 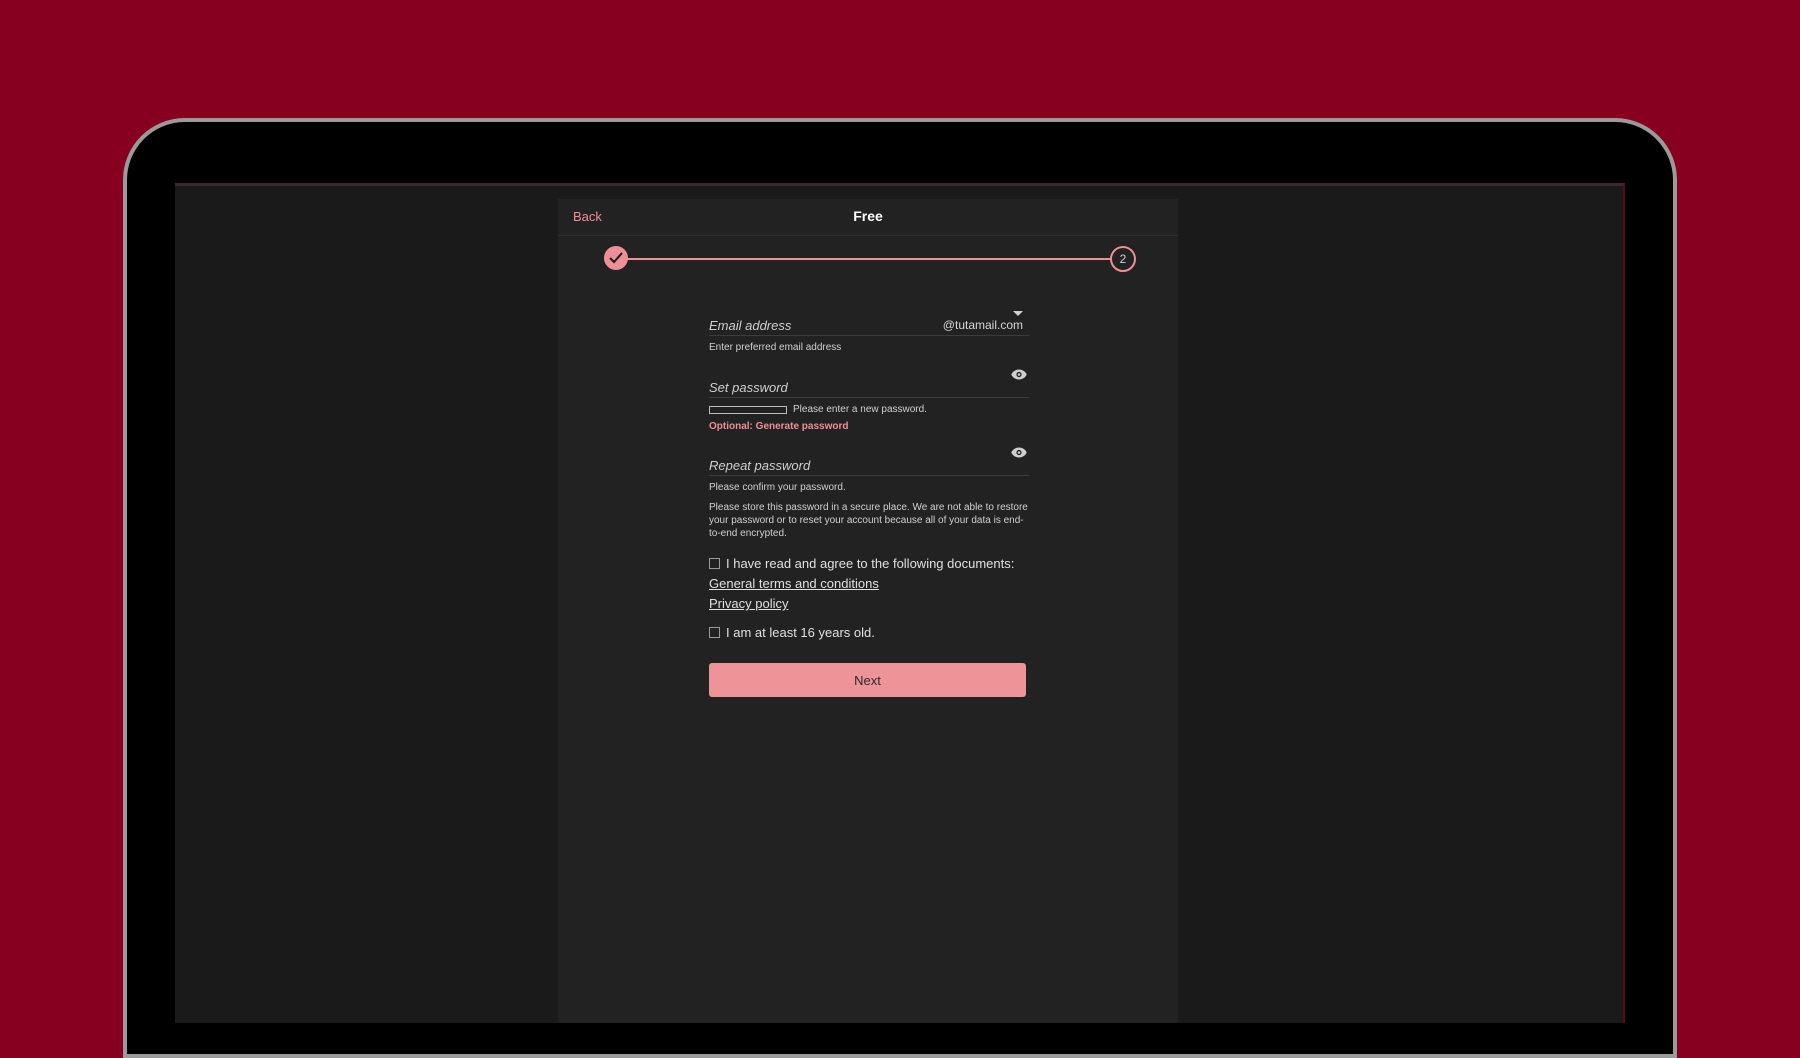 What do you see at coordinates (777, 487) in the screenshot?
I see `repeat-password-help: Please confirm your password.` at bounding box center [777, 487].